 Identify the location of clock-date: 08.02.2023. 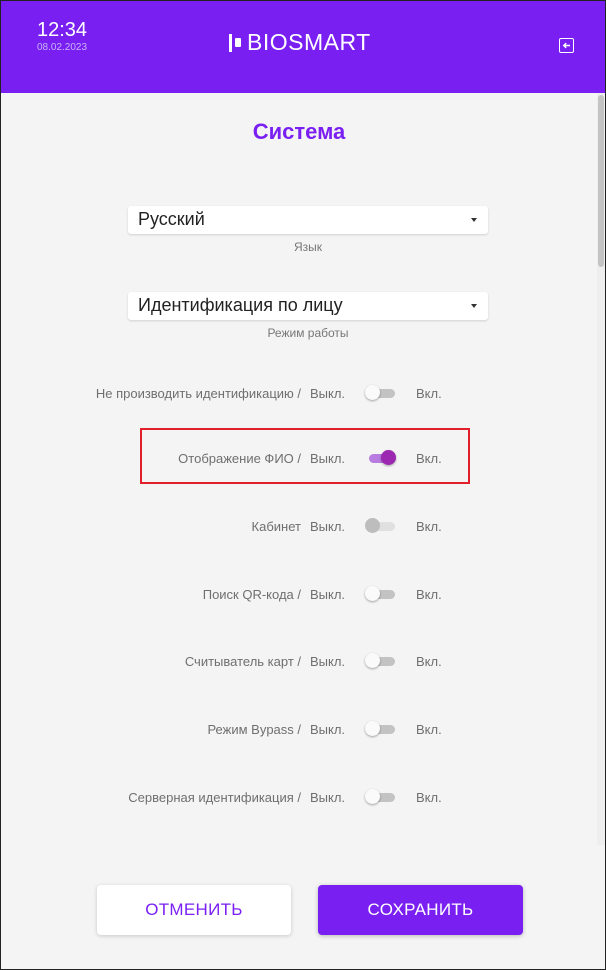
(62, 47).